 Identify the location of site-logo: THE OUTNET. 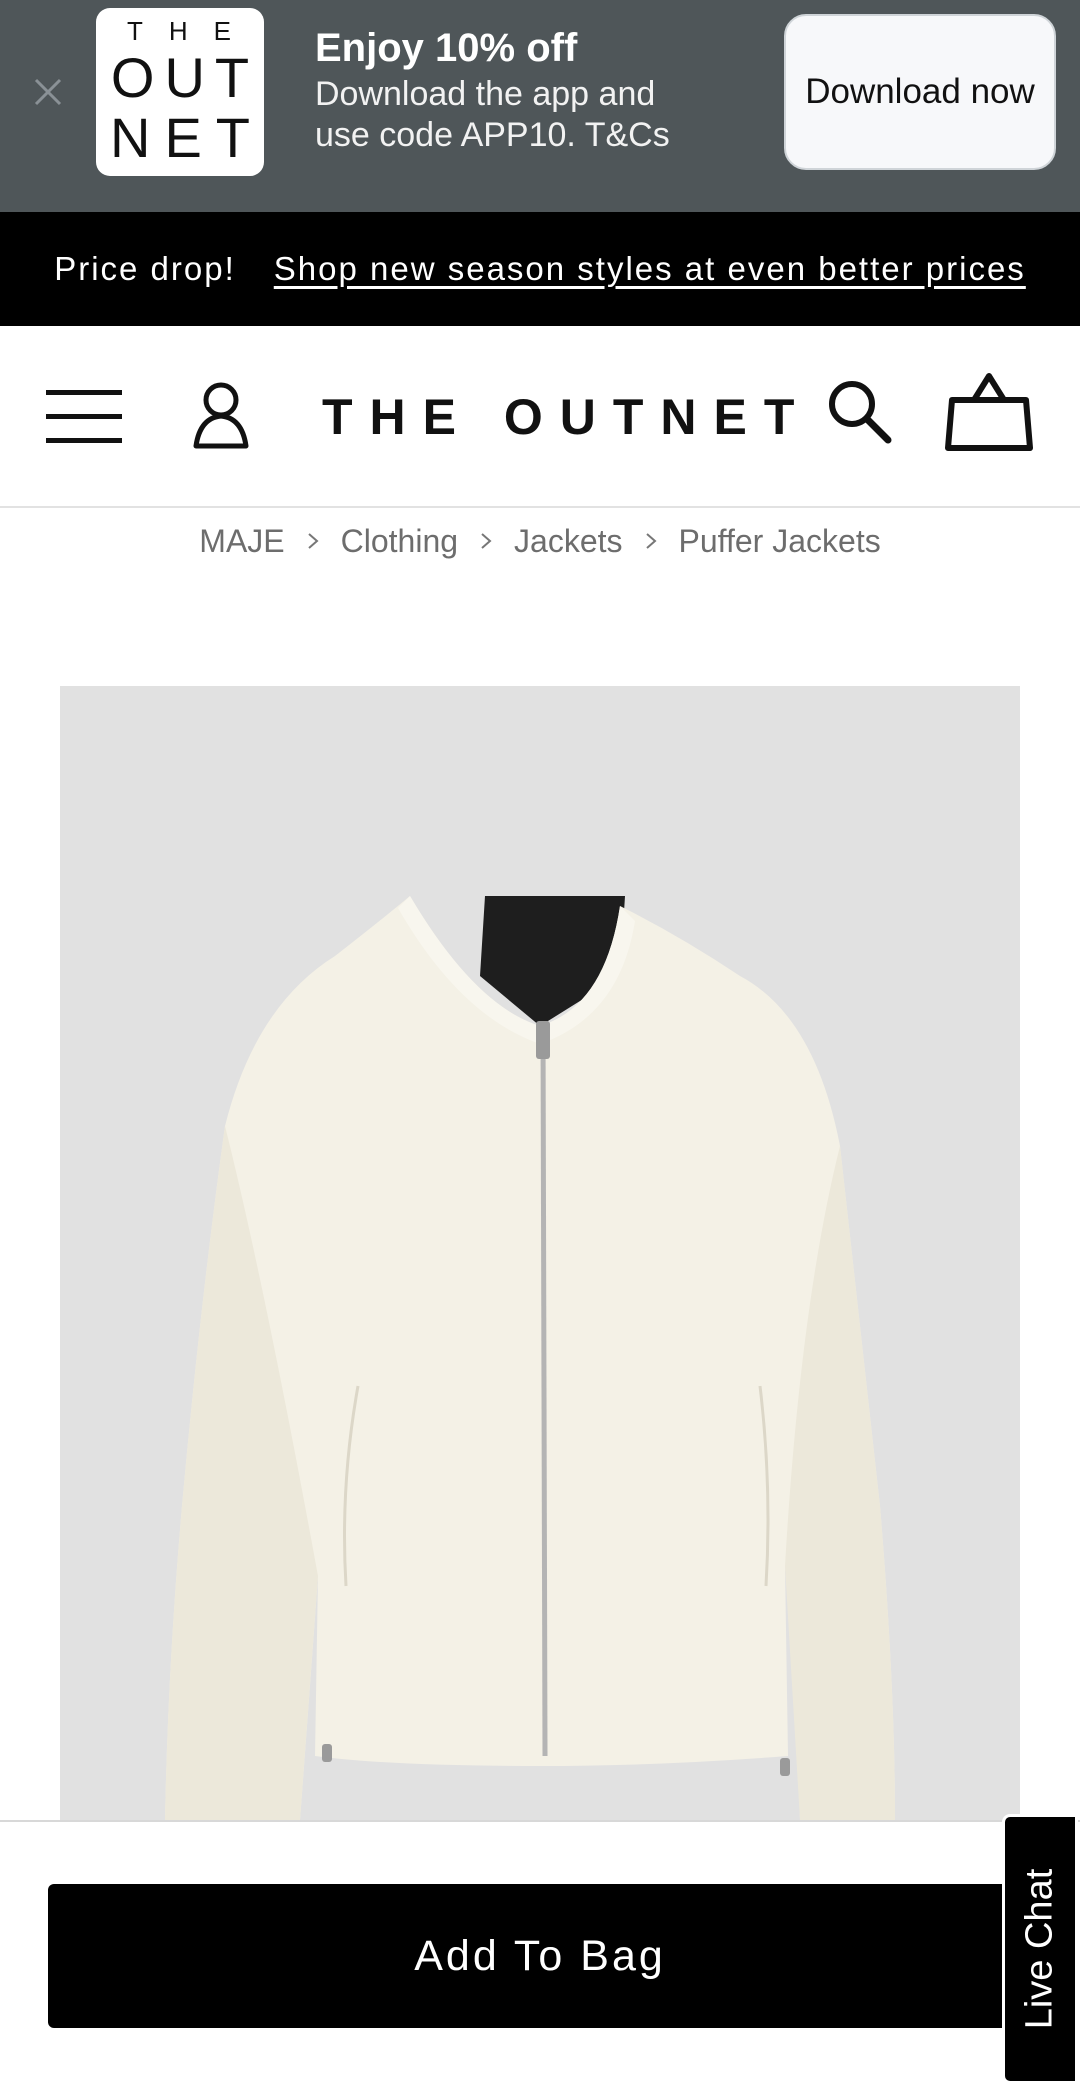
(558, 417).